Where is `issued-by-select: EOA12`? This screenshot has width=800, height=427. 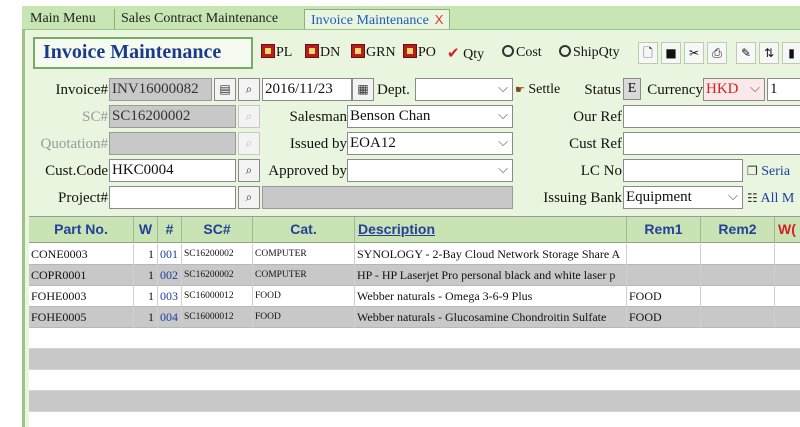
issued-by-select: EOA12 is located at coordinates (430, 143).